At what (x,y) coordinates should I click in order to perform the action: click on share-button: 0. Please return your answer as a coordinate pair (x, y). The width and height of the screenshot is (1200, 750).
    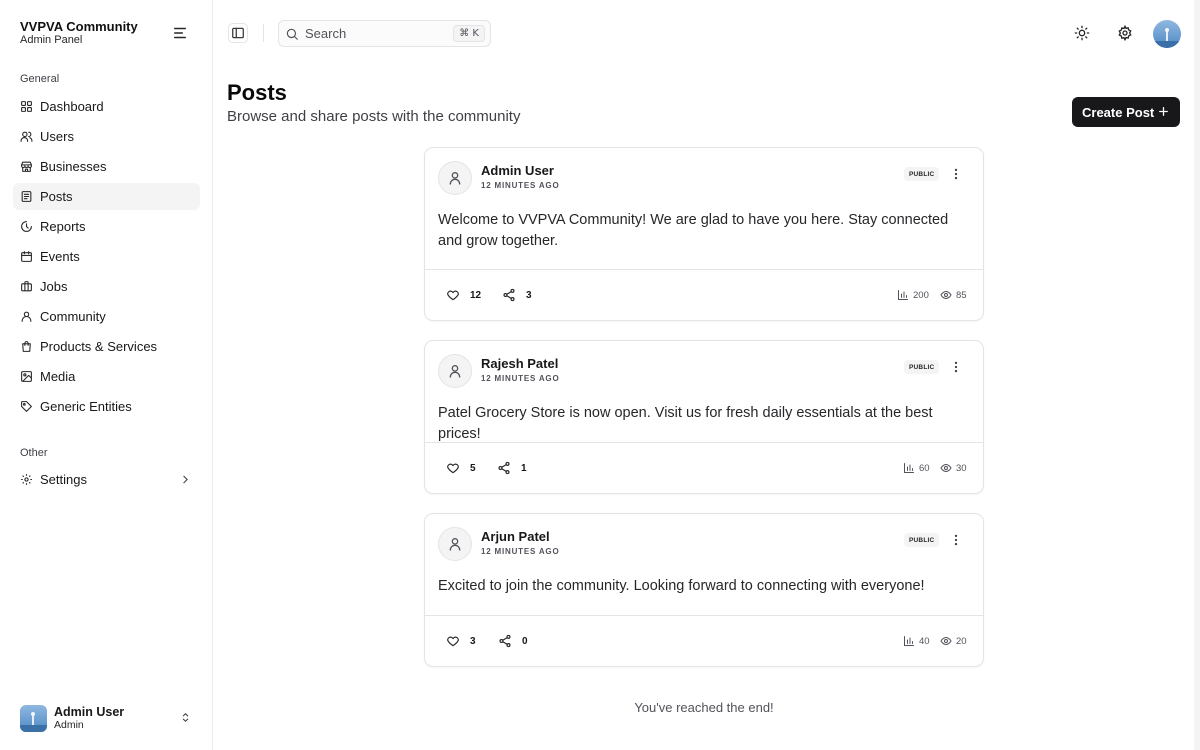
    Looking at the image, I should click on (513, 641).